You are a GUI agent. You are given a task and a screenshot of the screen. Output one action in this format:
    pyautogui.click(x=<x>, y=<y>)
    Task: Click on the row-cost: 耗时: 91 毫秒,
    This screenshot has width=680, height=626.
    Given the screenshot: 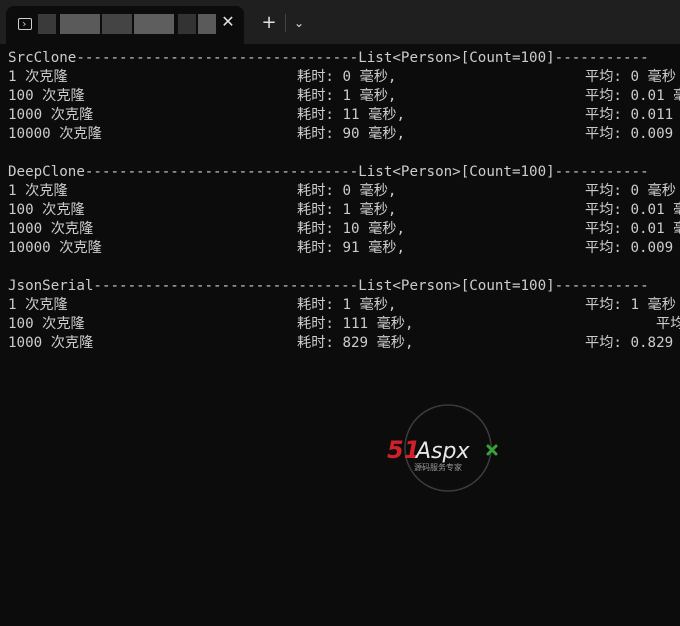 What is the action you would take?
    pyautogui.click(x=351, y=248)
    